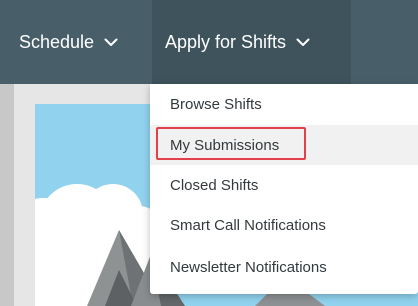 The image size is (418, 306). I want to click on menu-item-label: Newsletter Notifications, so click(248, 267).